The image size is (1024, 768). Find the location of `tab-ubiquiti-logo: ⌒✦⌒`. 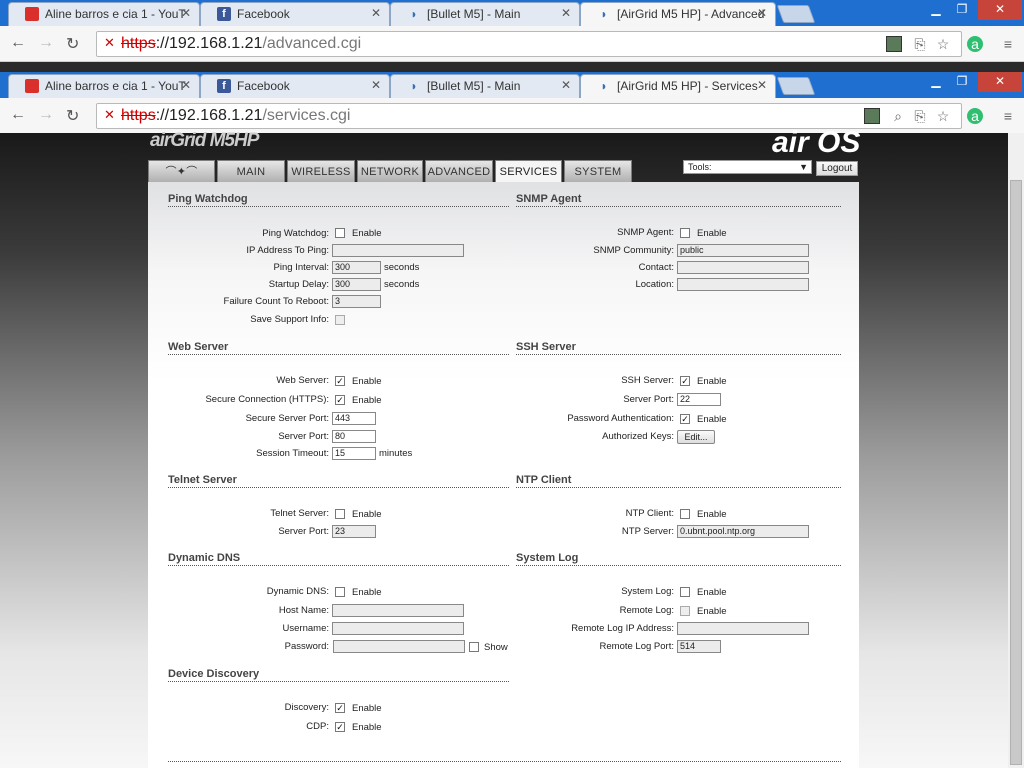

tab-ubiquiti-logo: ⌒✦⌒ is located at coordinates (181, 171).